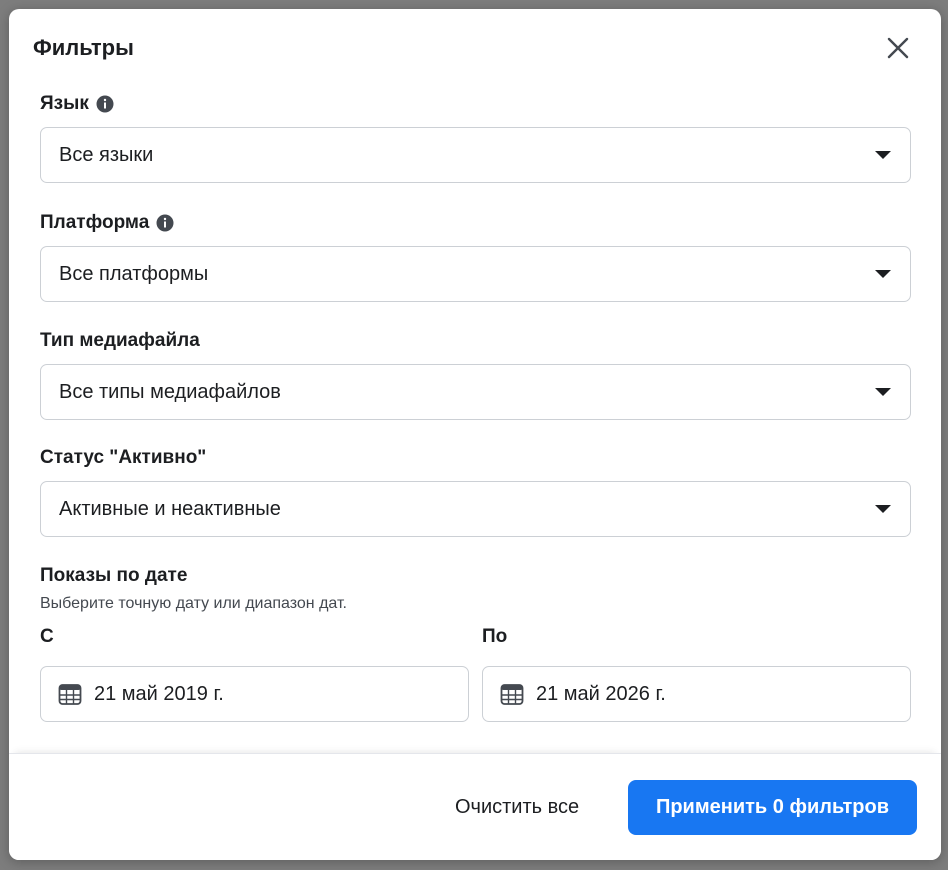  I want to click on modal-title: Фильтры, so click(83, 47).